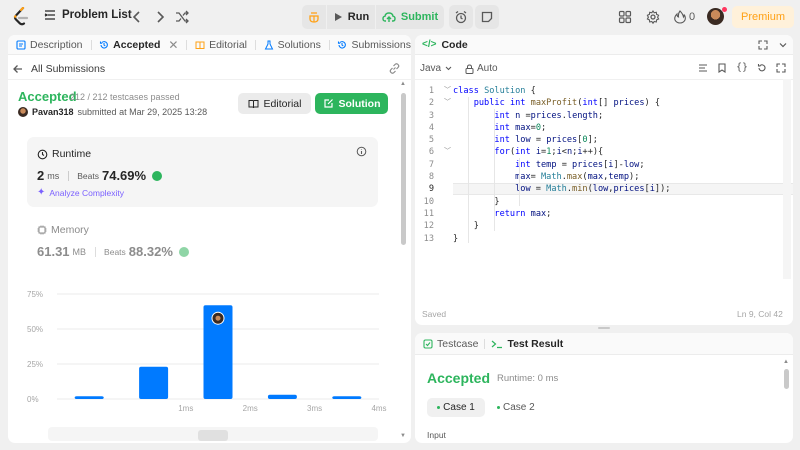 The width and height of the screenshot is (800, 450). Describe the element at coordinates (763, 45) in the screenshot. I see `maximize-icon` at that location.